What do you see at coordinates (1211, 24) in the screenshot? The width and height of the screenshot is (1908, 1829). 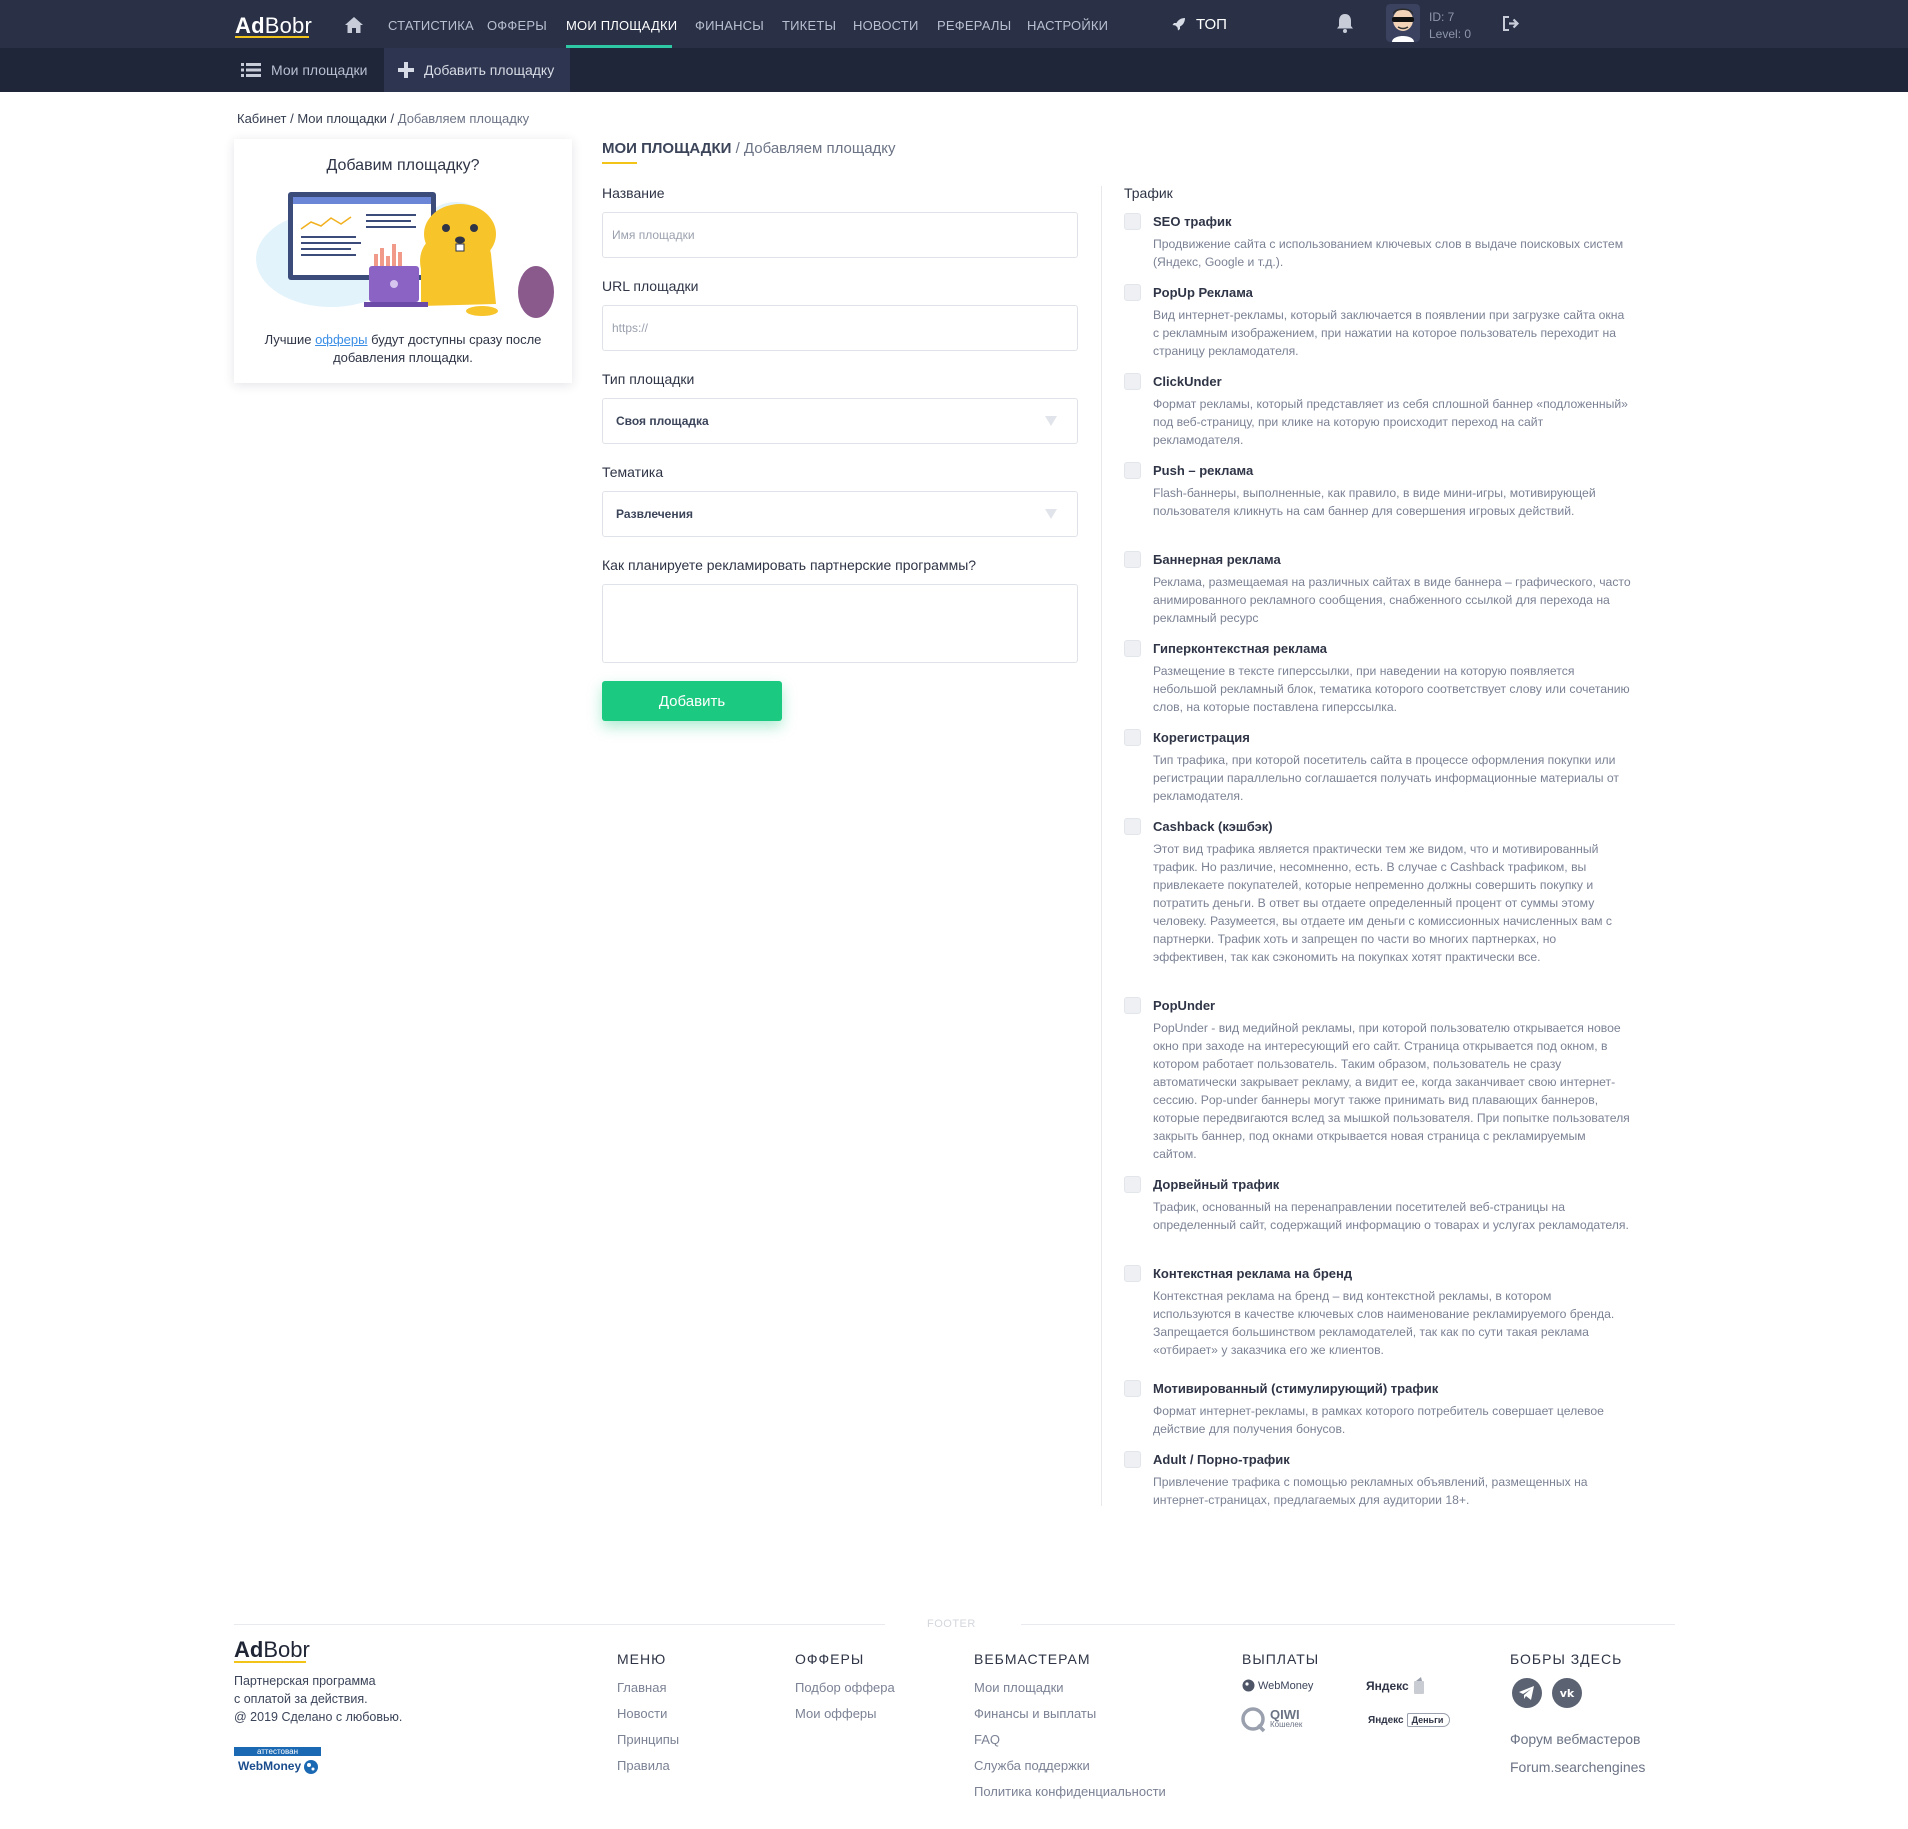 I see `top-button: ТОП` at bounding box center [1211, 24].